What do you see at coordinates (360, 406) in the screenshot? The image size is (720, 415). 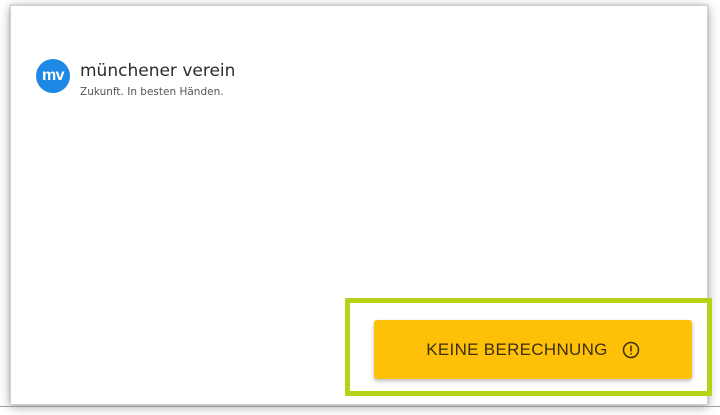 I see `bottom-divider` at bounding box center [360, 406].